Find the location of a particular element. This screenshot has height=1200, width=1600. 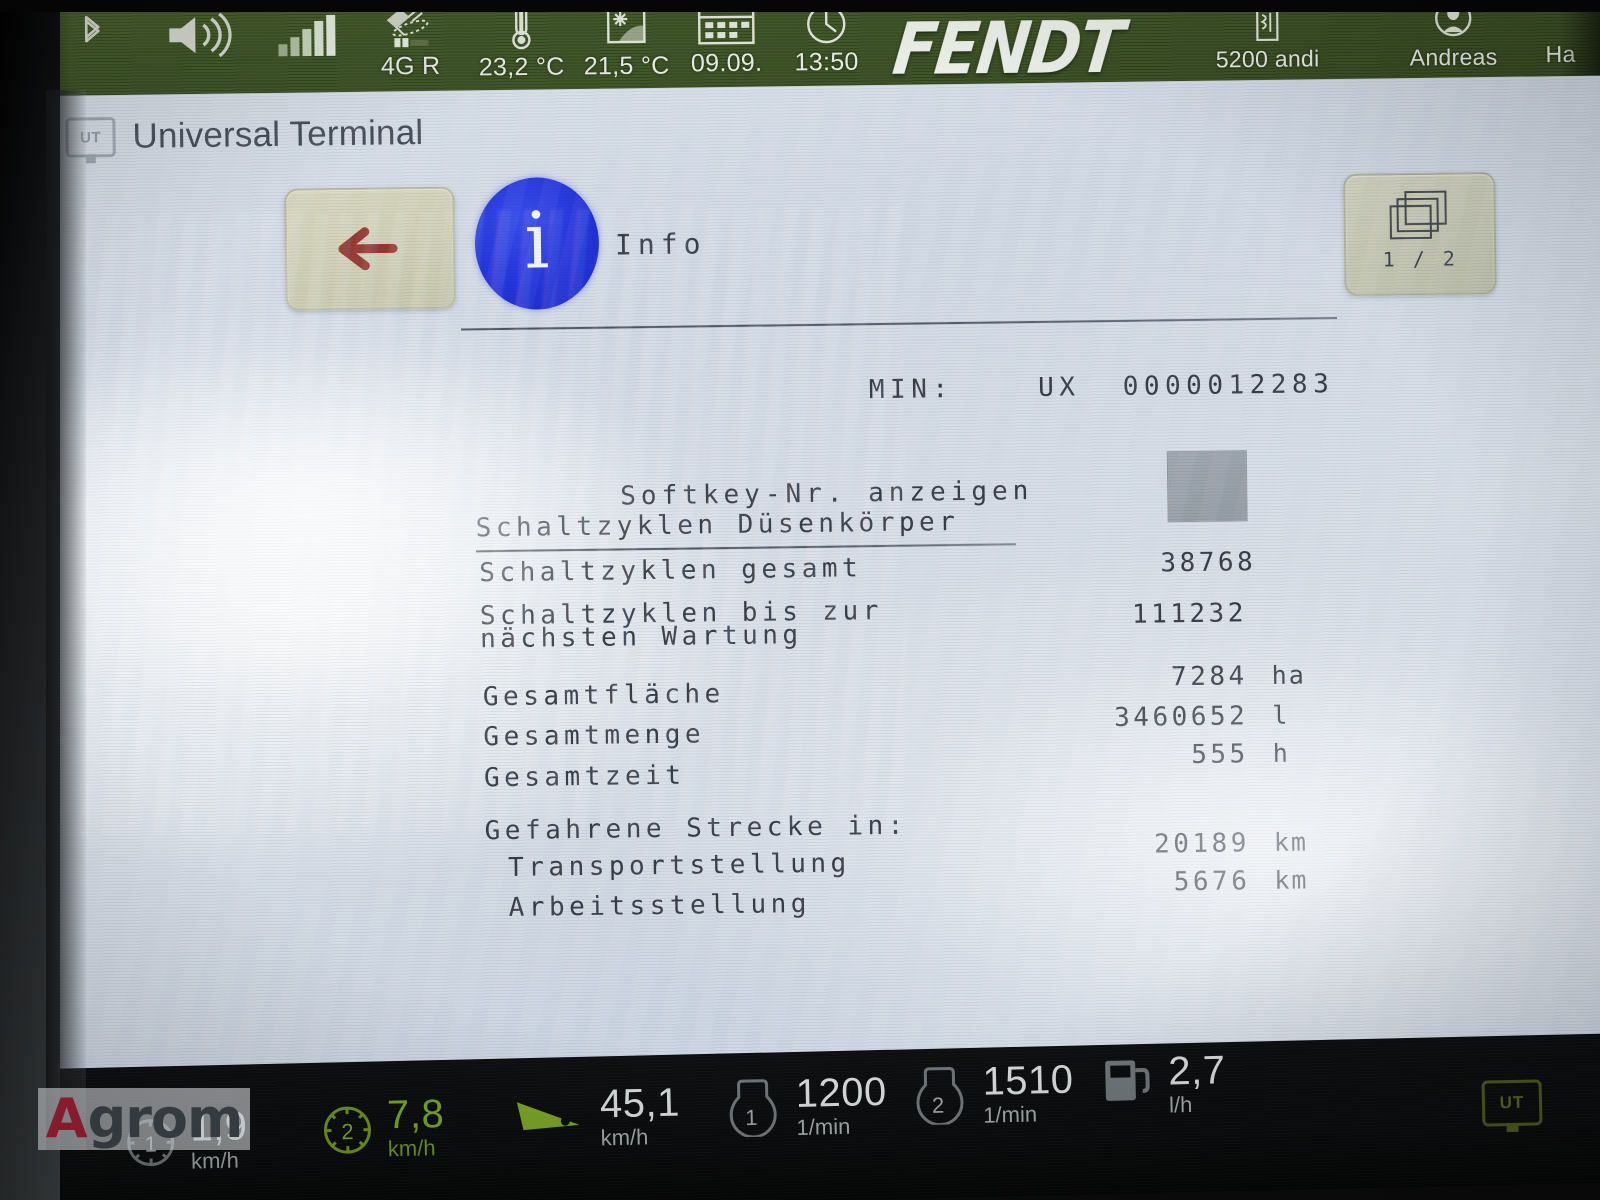

watermark-rest: grom is located at coordinates (165, 1118).